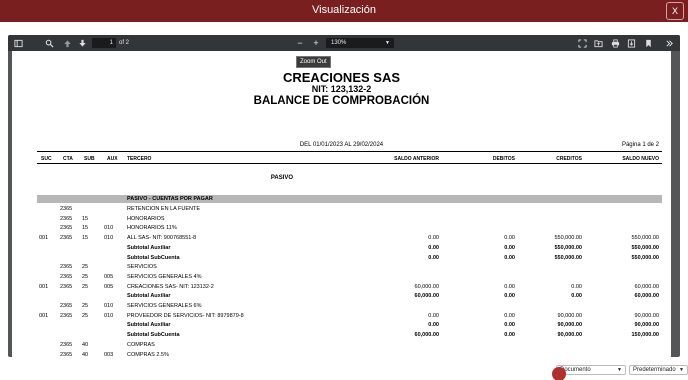 This screenshot has width=688, height=380. I want to click on col-header-saldo-nuevo: SALDO NUEVO, so click(640, 159).